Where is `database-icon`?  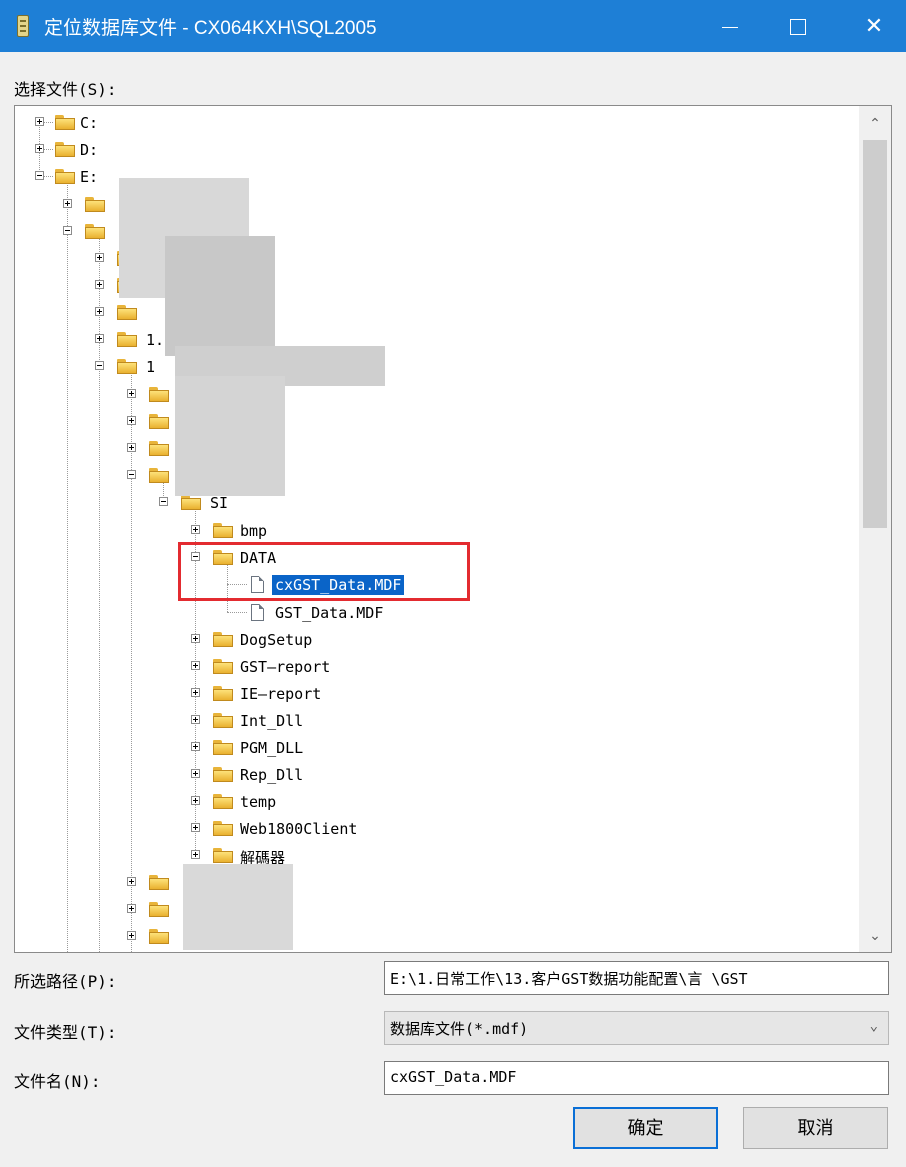 database-icon is located at coordinates (23, 26).